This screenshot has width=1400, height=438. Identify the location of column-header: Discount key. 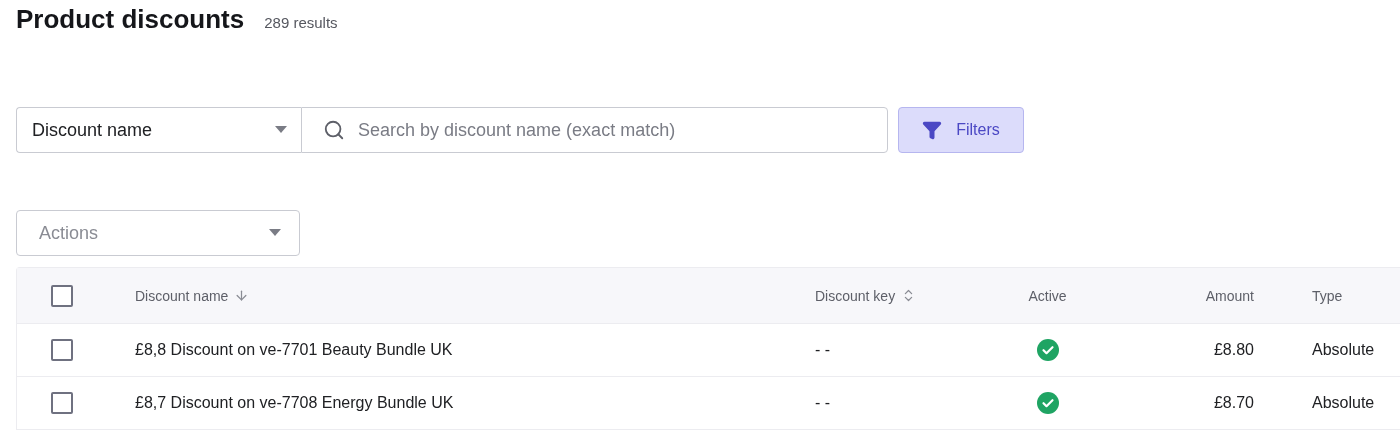
(866, 295).